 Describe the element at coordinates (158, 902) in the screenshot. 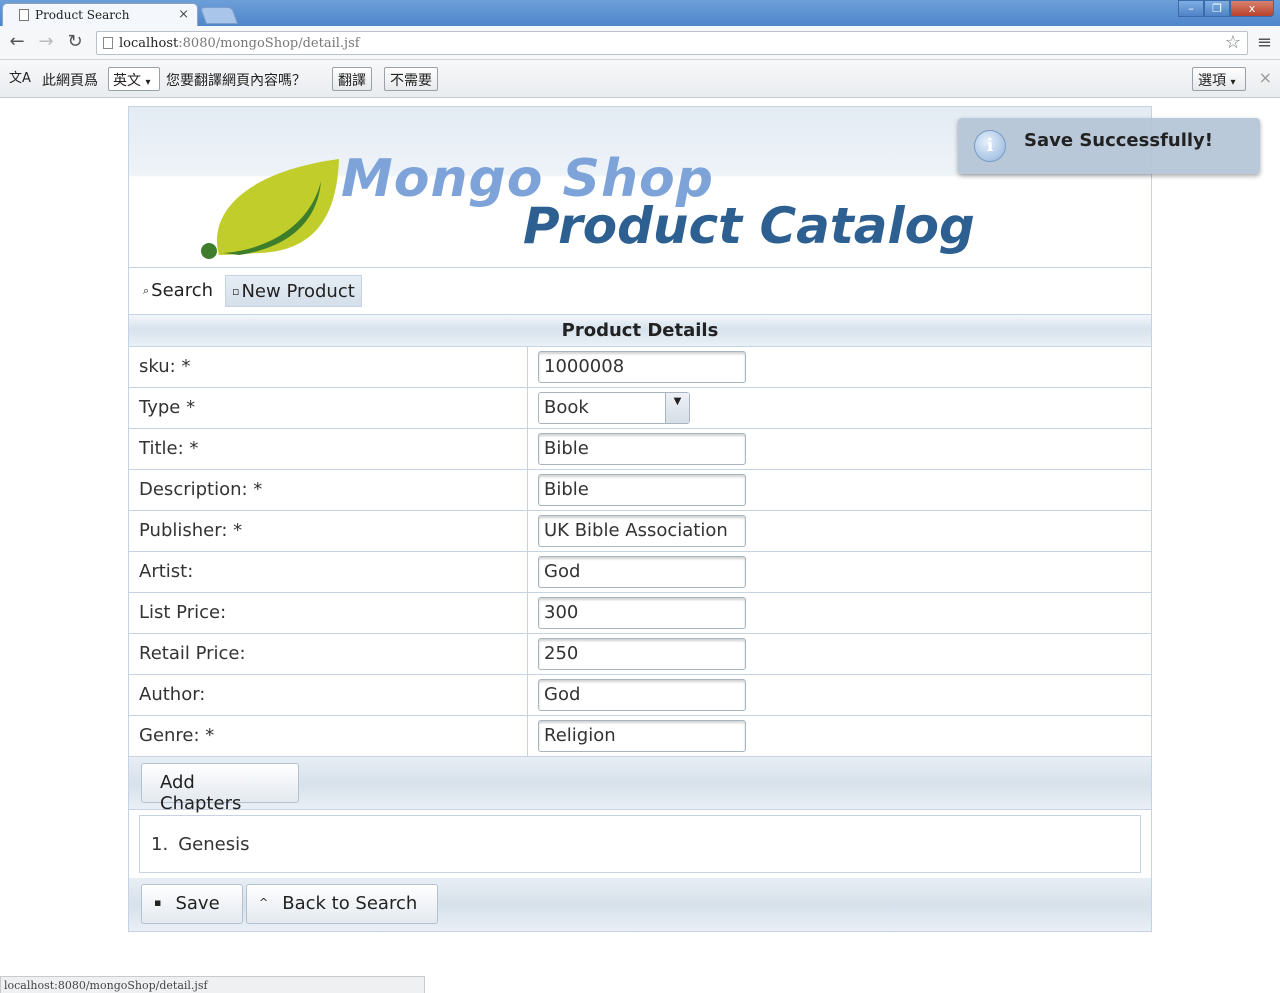

I see `save-icon: ▪` at that location.